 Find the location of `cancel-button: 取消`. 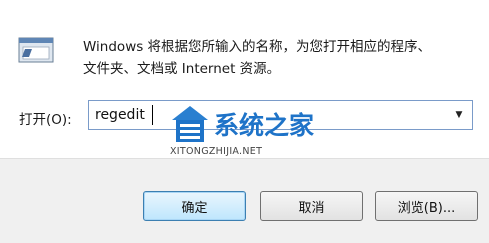

cancel-button: 取消 is located at coordinates (311, 206).